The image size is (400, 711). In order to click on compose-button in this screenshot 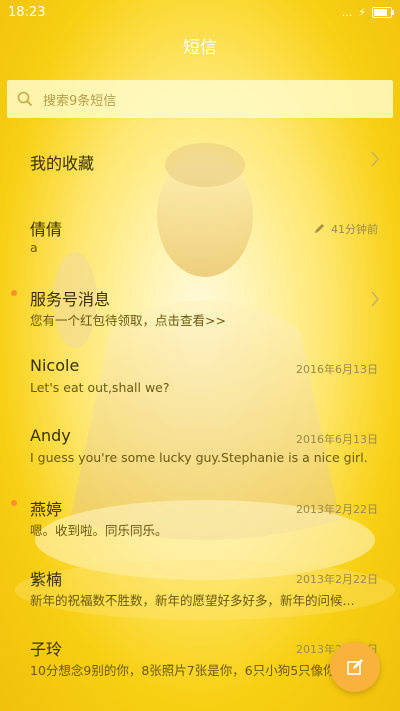, I will do `click(355, 667)`.